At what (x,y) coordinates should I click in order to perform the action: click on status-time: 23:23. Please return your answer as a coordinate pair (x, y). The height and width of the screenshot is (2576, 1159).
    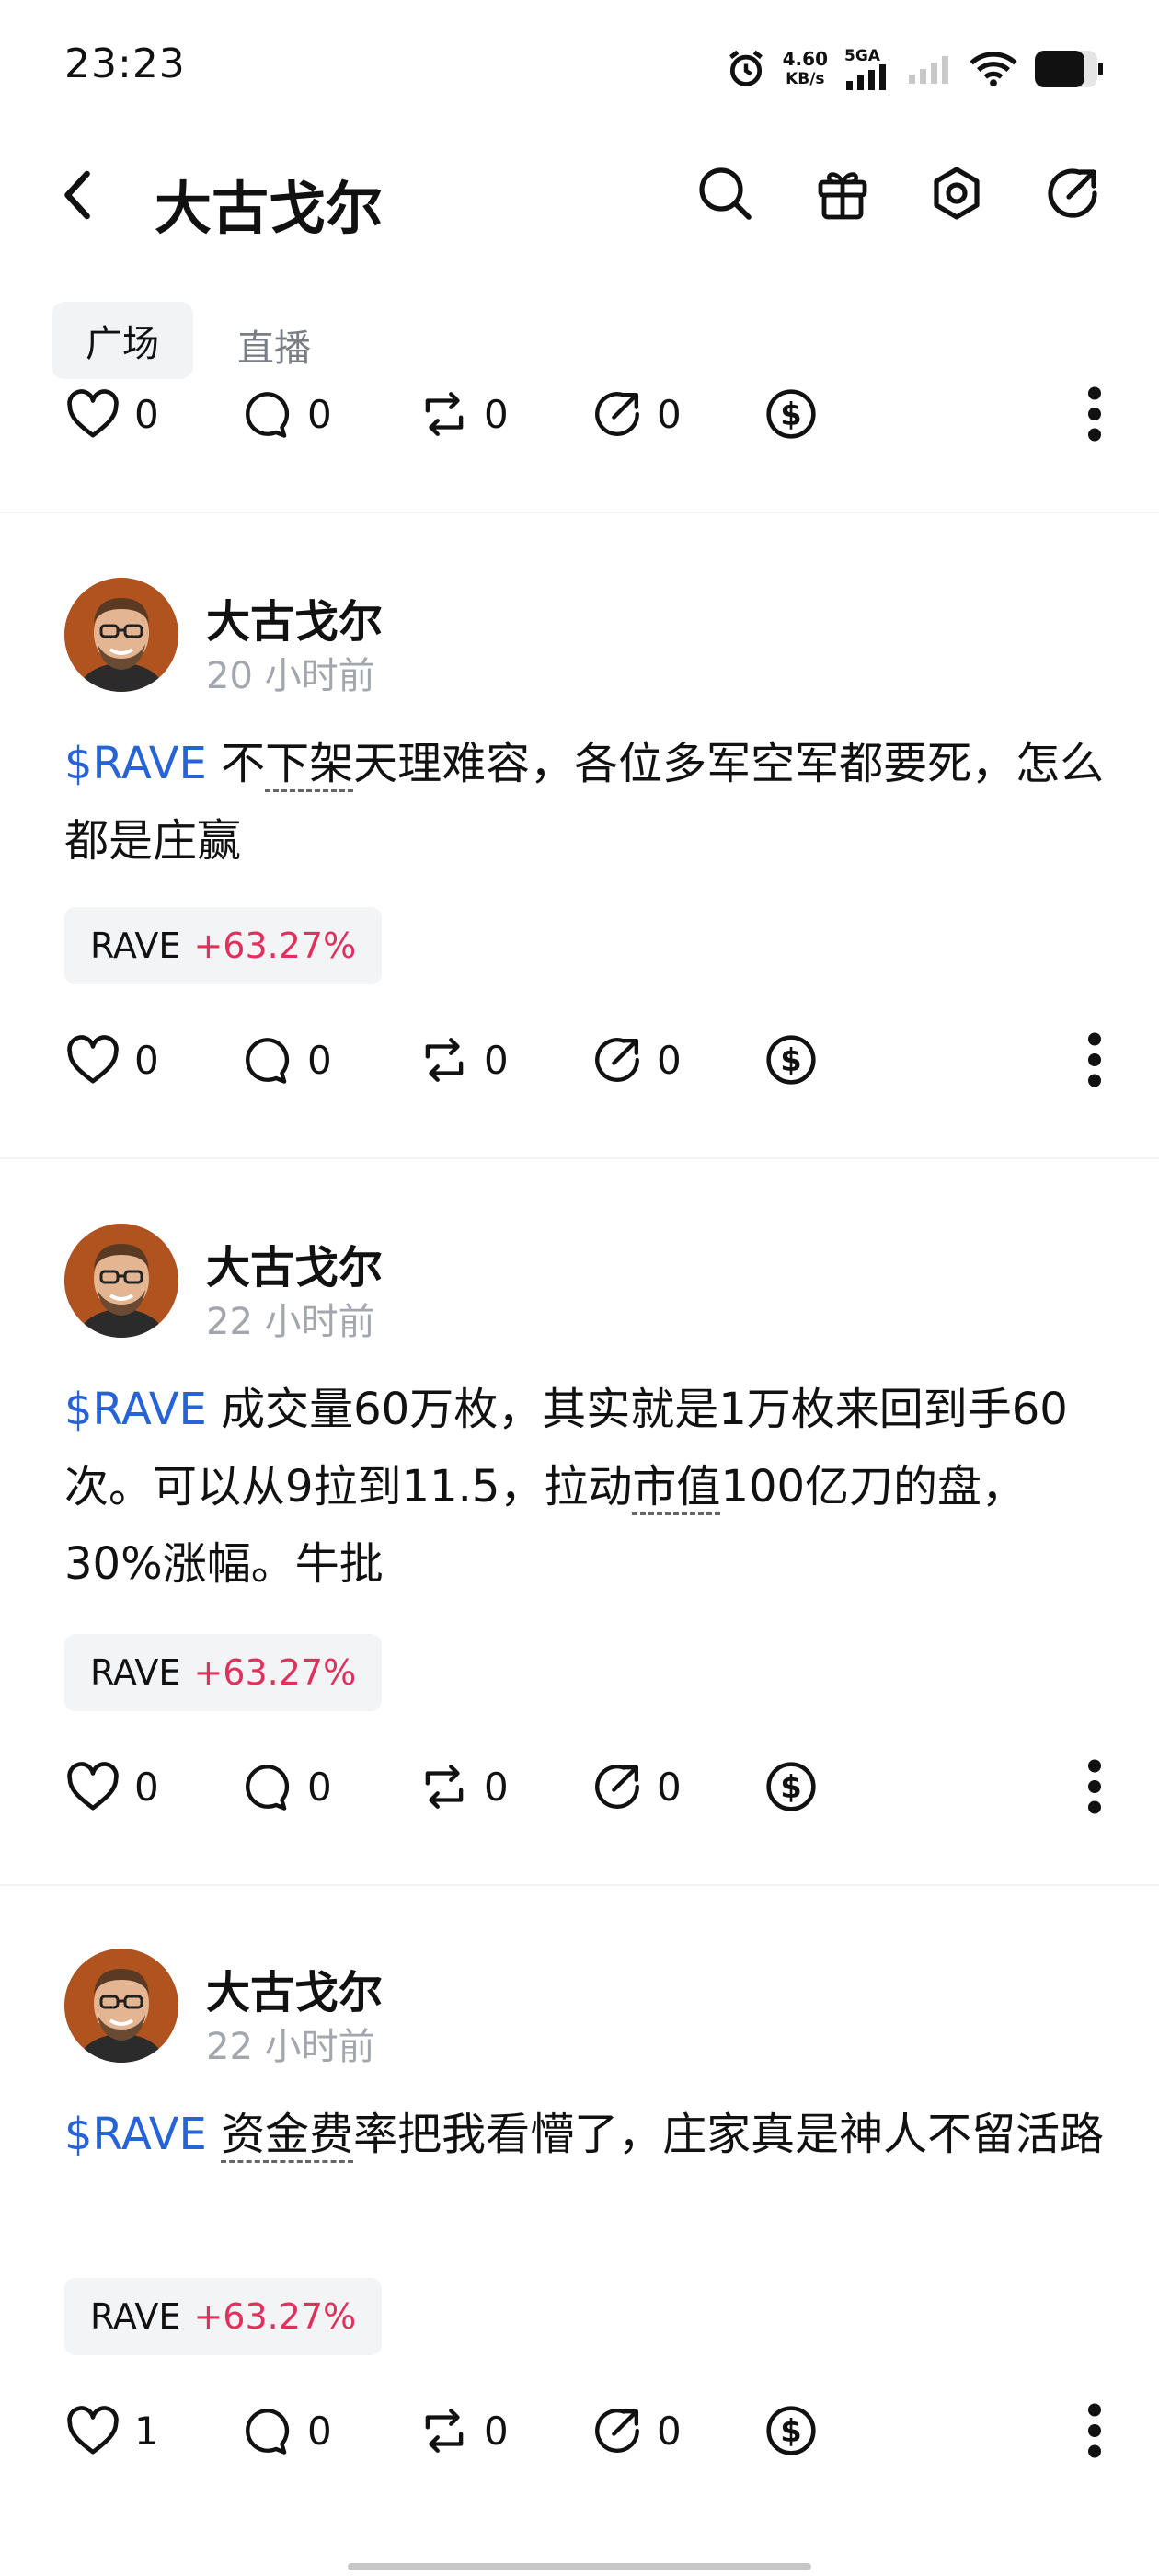
    Looking at the image, I should click on (125, 63).